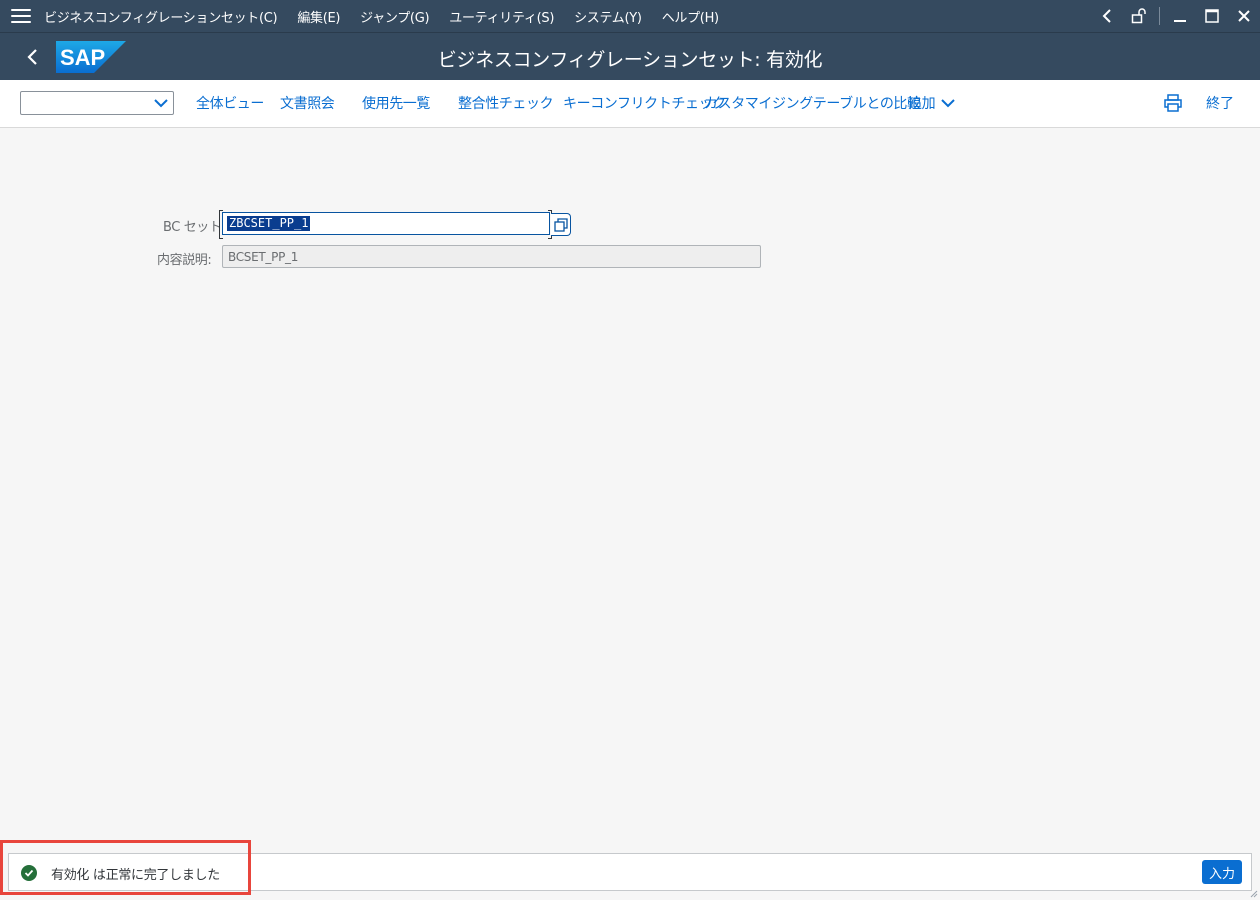  What do you see at coordinates (1139, 16) in the screenshot?
I see `unlock-icon` at bounding box center [1139, 16].